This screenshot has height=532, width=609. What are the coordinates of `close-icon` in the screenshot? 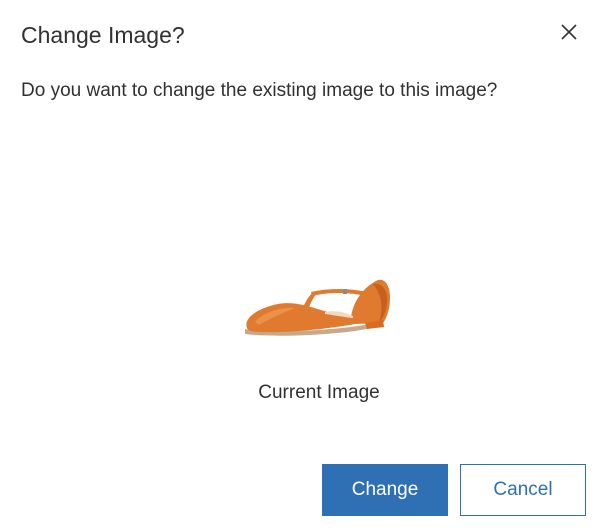 It's located at (569, 32).